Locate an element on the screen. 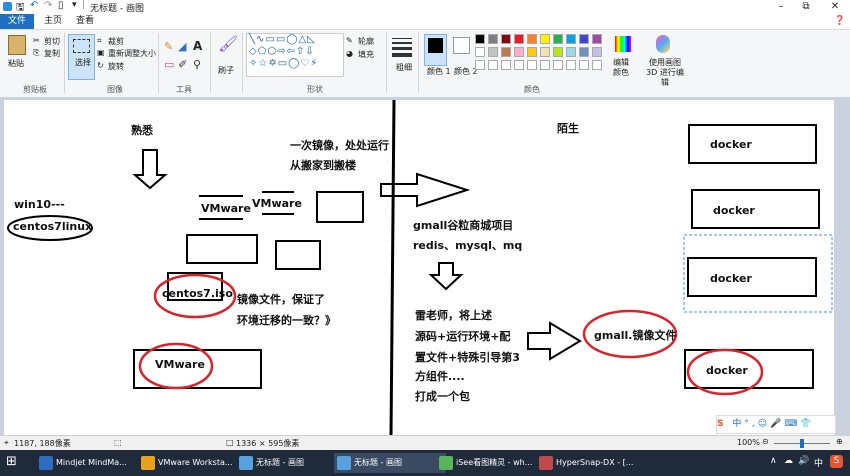  edit-colors-icon is located at coordinates (623, 44).